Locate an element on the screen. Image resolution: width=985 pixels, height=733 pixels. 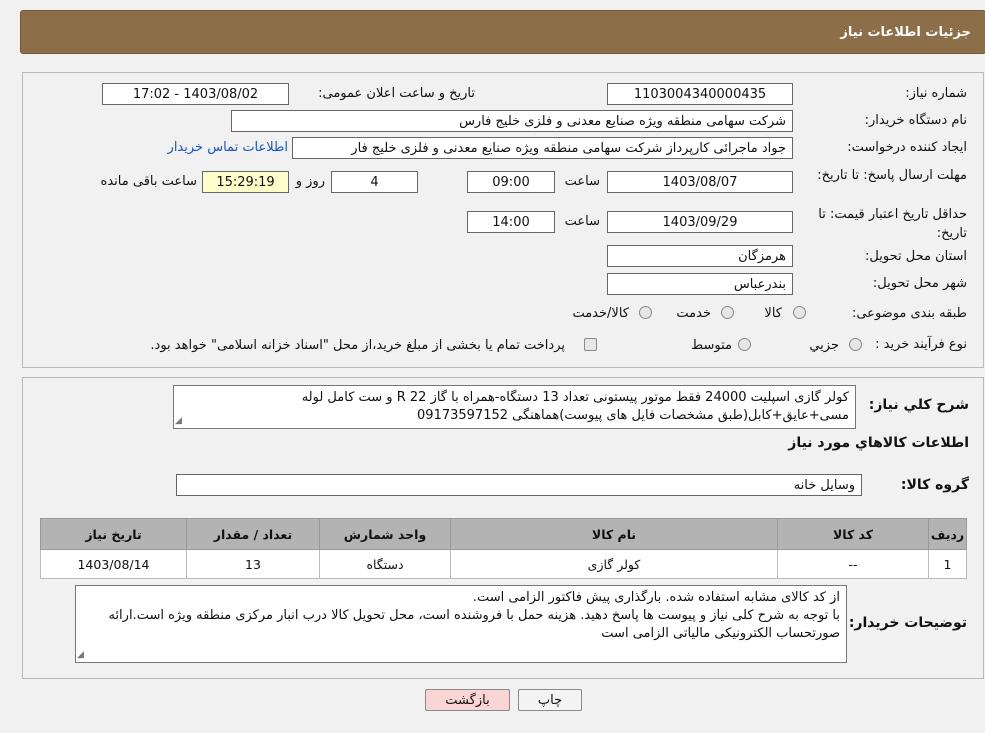
col-qty: تعداد / مقدار is located at coordinates (253, 534).